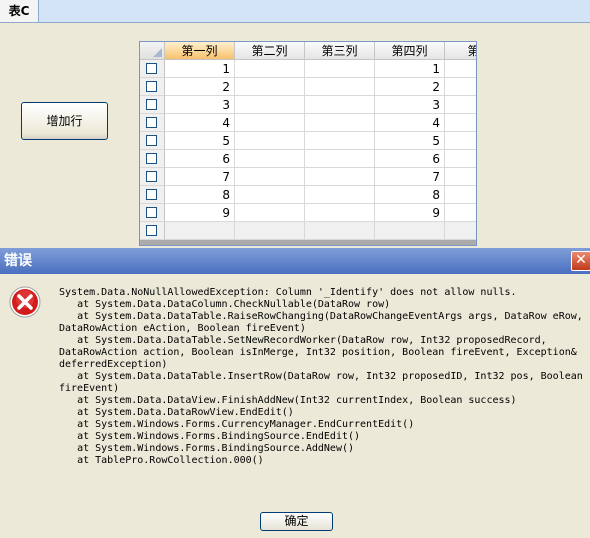 The image size is (590, 538). Describe the element at coordinates (18, 261) in the screenshot. I see `dialog-title: 错误` at that location.